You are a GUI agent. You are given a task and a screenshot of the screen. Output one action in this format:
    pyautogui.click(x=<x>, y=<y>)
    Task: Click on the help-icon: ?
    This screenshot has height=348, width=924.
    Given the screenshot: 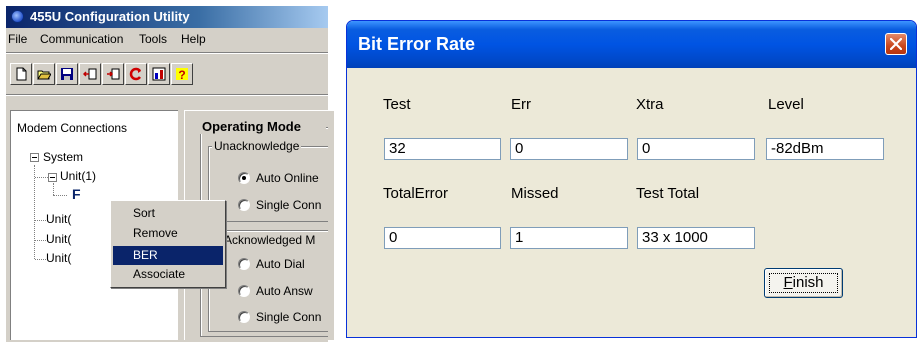 What is the action you would take?
    pyautogui.click(x=182, y=74)
    